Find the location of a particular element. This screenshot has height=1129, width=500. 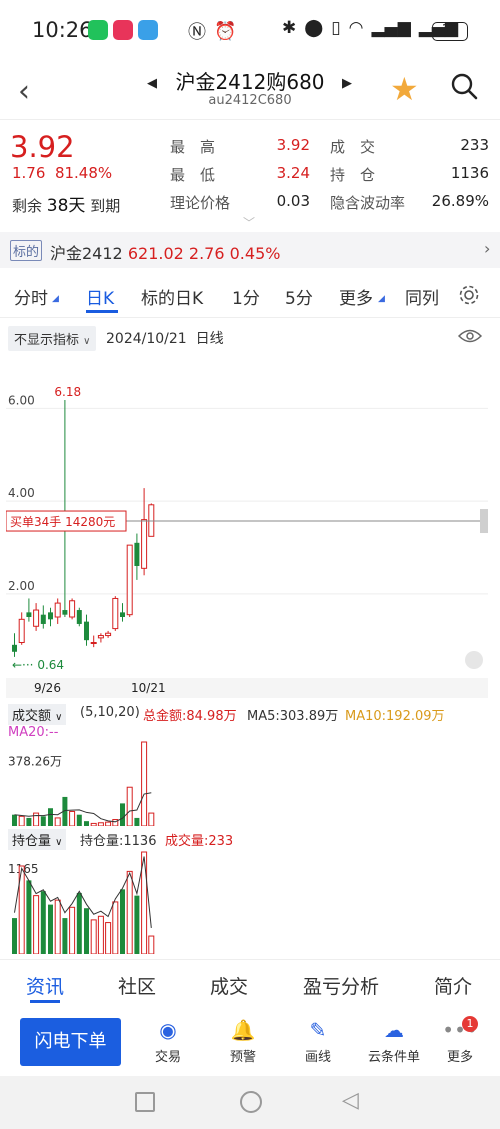

chart-date: 2024/10/21 日线 is located at coordinates (165, 338).